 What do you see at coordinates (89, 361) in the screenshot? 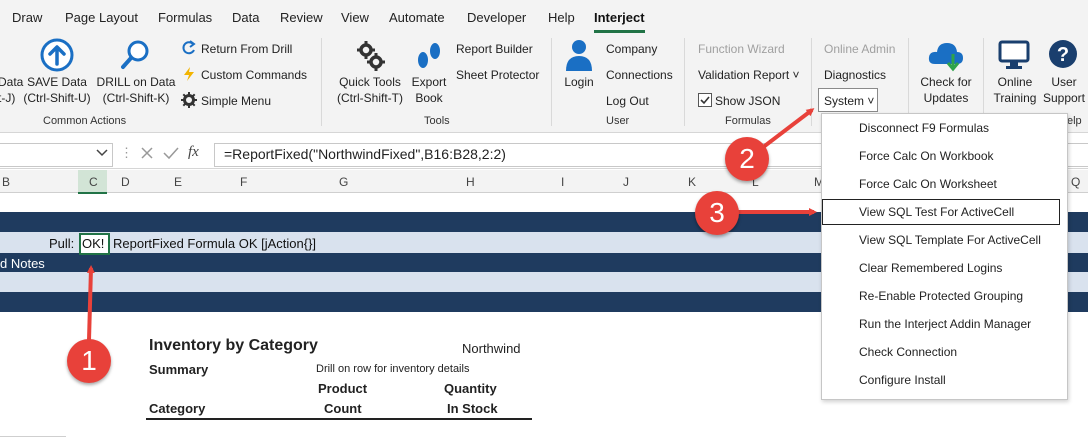
I see `callout-1: 1` at bounding box center [89, 361].